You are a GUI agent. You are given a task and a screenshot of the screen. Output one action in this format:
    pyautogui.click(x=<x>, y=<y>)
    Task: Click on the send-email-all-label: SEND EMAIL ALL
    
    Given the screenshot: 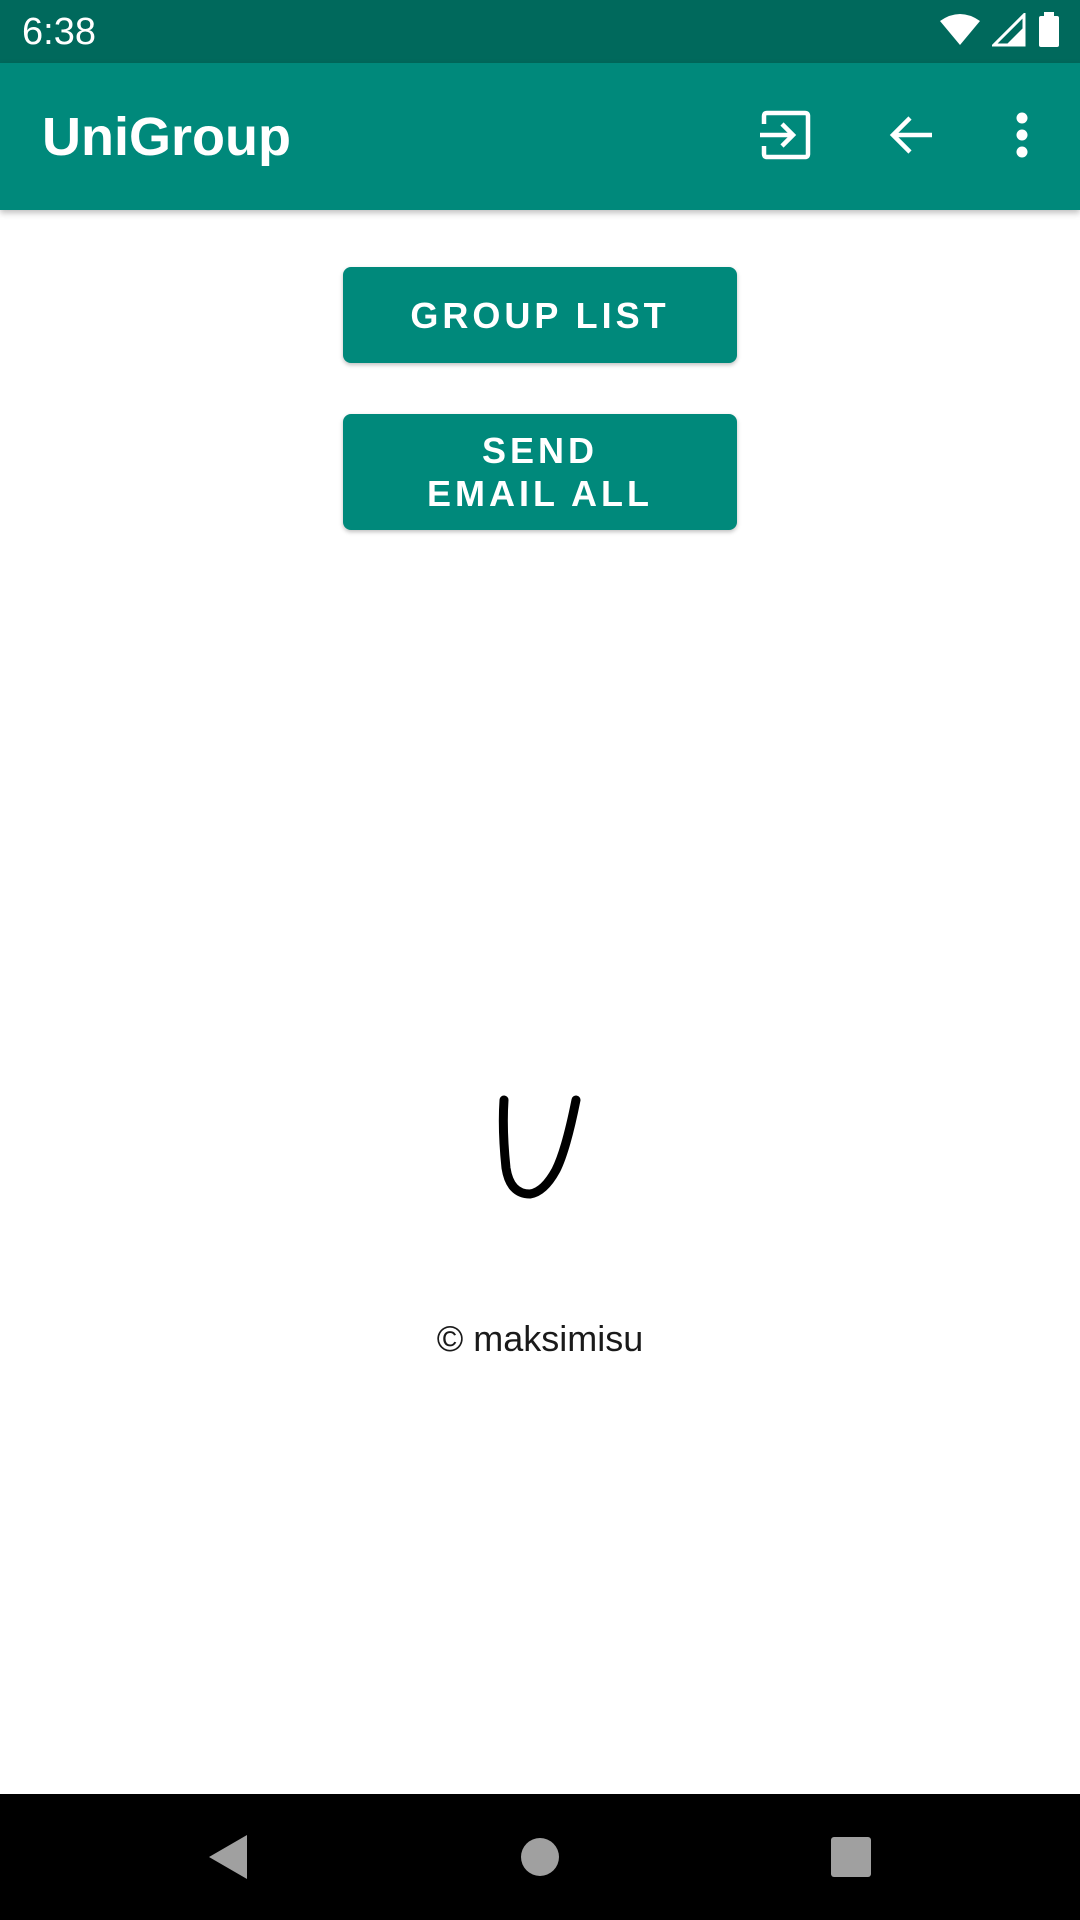 What is the action you would take?
    pyautogui.click(x=540, y=472)
    